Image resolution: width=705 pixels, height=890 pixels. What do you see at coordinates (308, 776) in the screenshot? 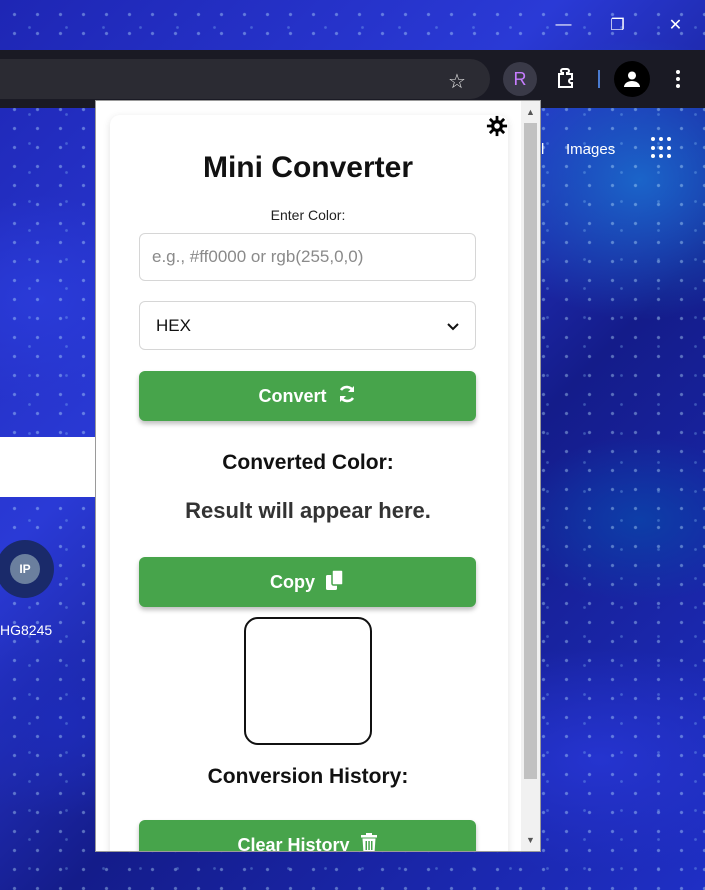
I see `conversion-history-heading: Conversion History:` at bounding box center [308, 776].